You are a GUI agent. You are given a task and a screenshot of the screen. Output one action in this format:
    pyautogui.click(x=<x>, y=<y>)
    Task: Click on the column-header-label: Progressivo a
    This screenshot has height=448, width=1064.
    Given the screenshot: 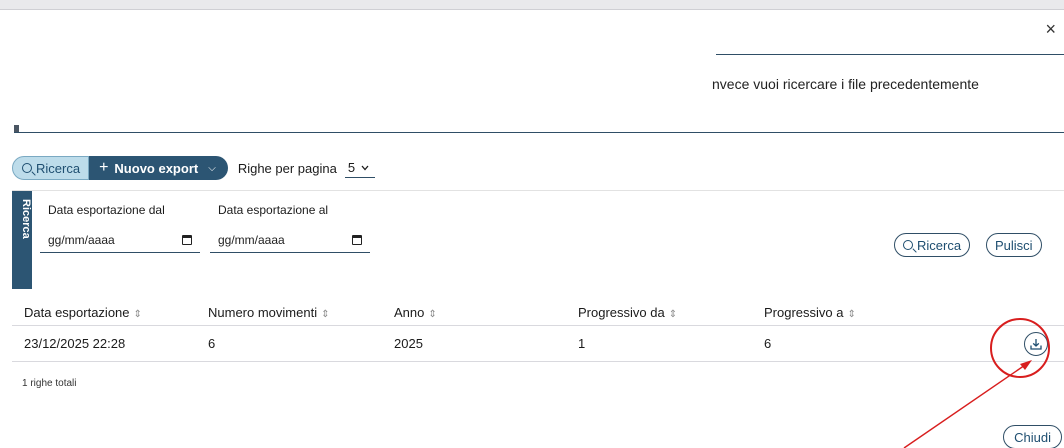 What is the action you would take?
    pyautogui.click(x=804, y=312)
    